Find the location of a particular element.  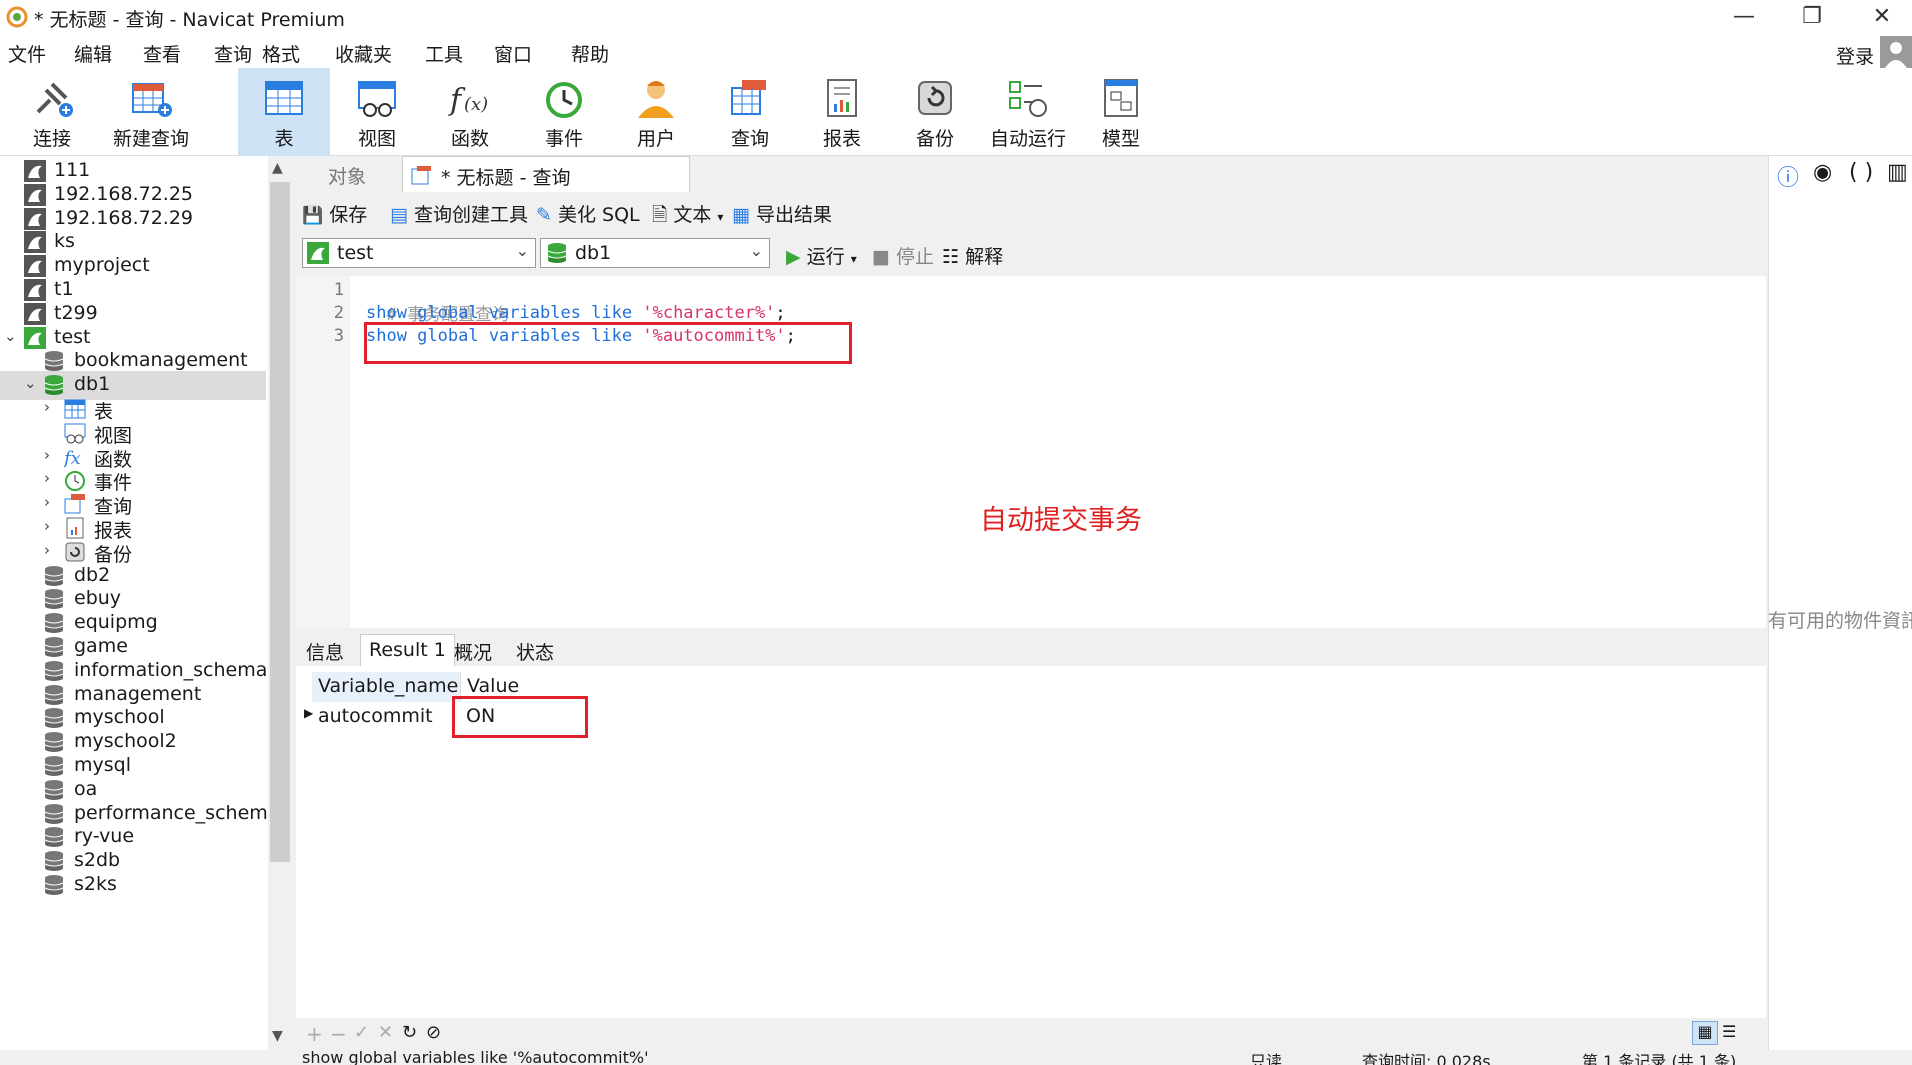

svg-text: (x) is located at coordinates (476, 104).